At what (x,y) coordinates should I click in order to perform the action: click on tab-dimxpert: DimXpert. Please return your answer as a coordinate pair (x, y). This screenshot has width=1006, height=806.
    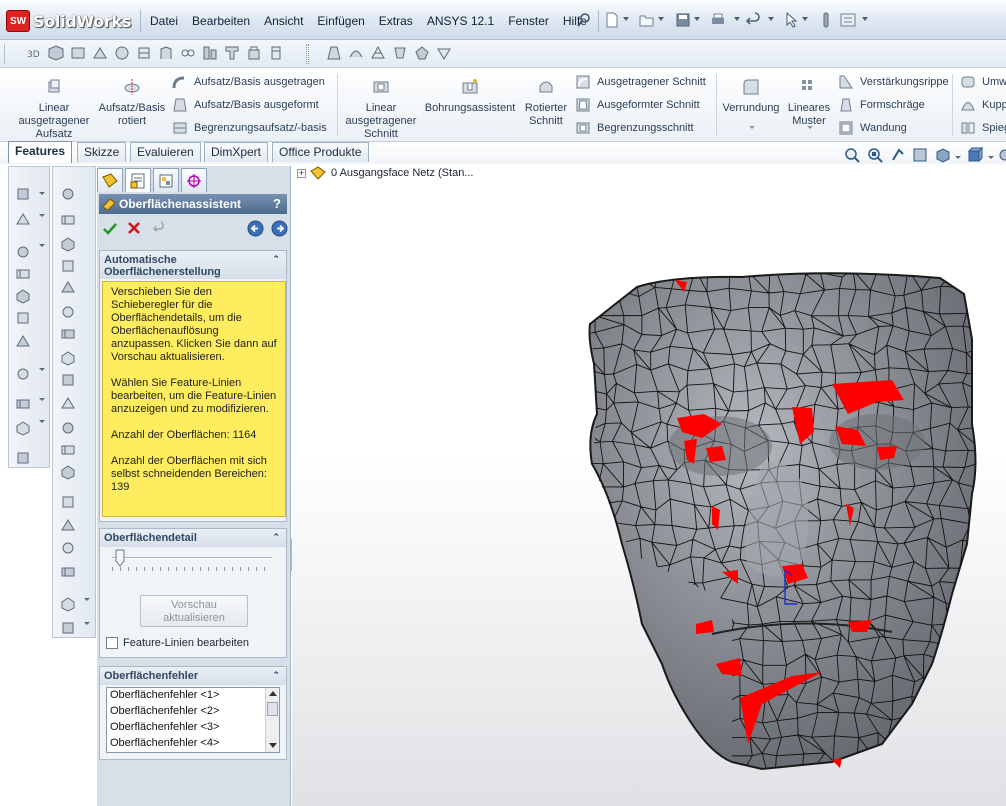
    Looking at the image, I should click on (236, 152).